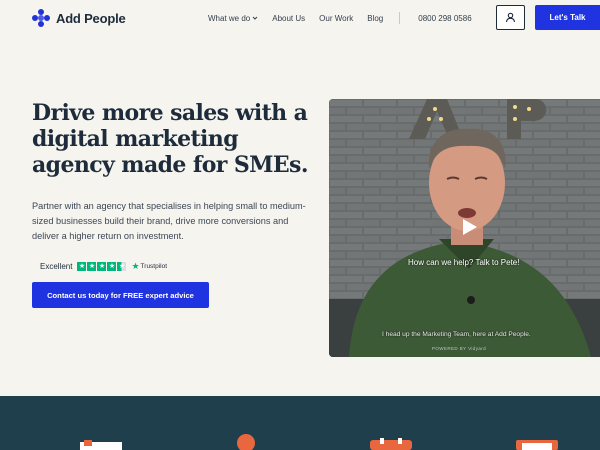 This screenshot has width=600, height=450. Describe the element at coordinates (567, 17) in the screenshot. I see `lets-talk-button: Let's Talk` at that location.